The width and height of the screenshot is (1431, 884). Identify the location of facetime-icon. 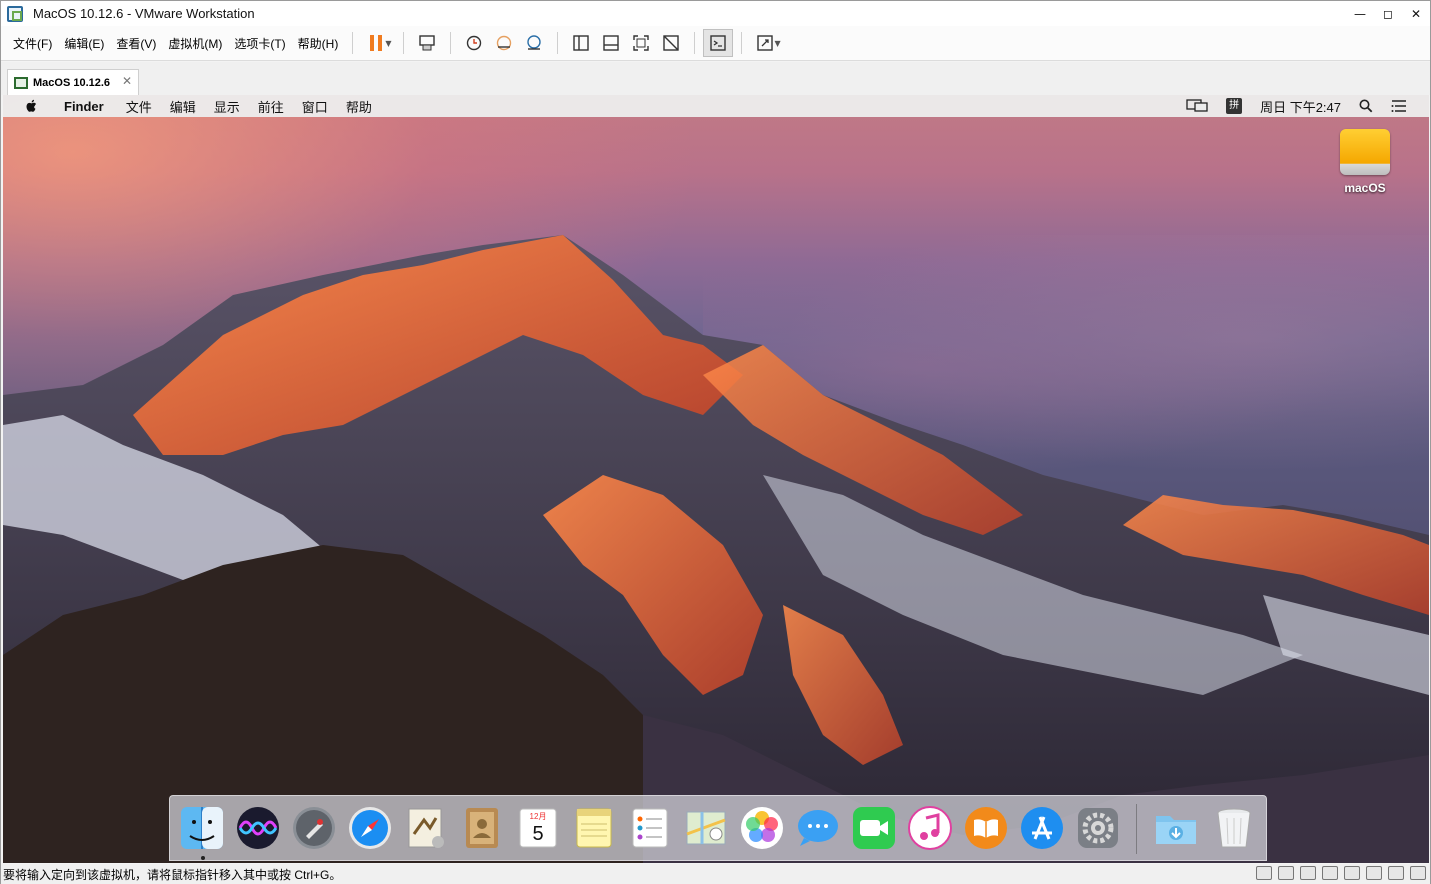
(874, 828).